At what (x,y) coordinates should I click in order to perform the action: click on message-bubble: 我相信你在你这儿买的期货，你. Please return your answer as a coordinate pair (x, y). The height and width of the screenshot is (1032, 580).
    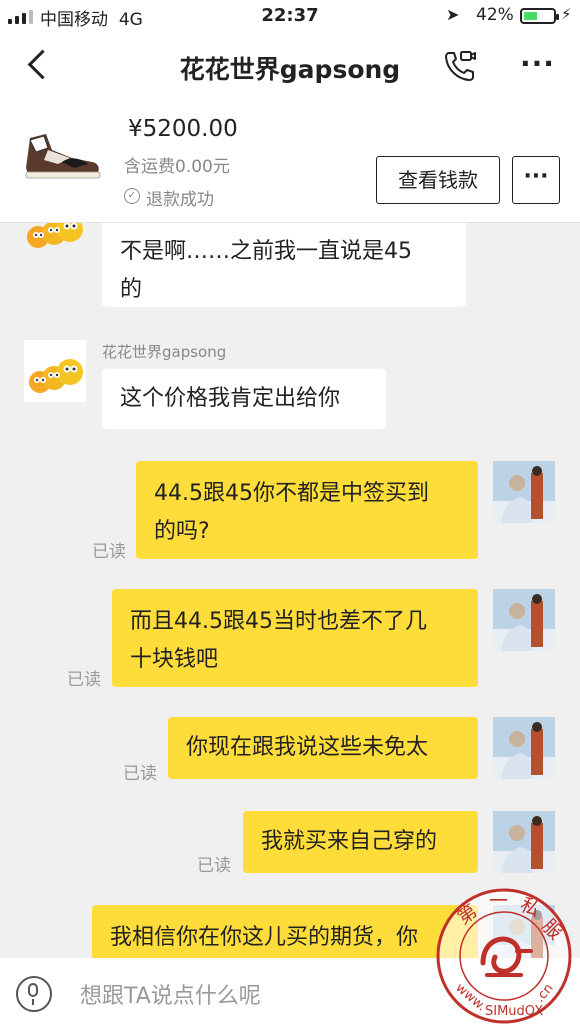
    Looking at the image, I should click on (285, 931).